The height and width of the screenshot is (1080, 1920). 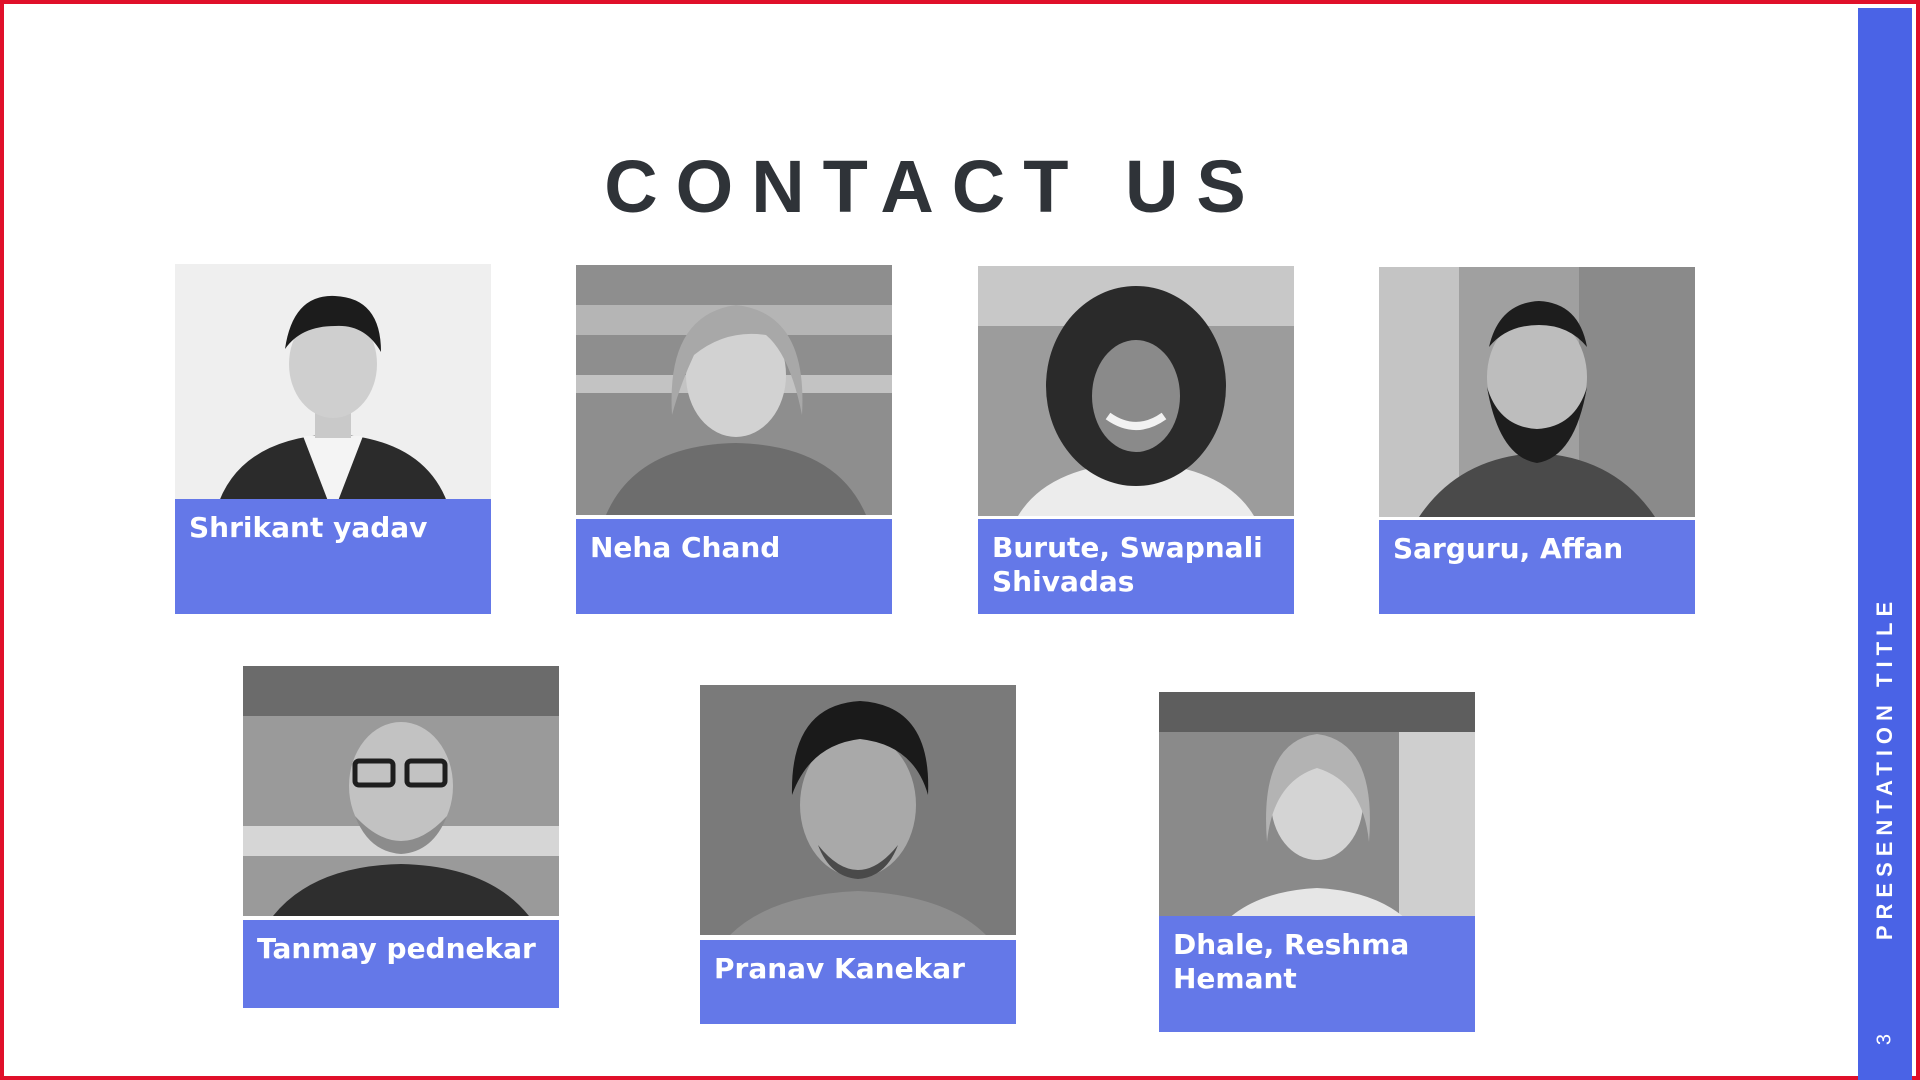 I want to click on contact-card: Burute, Swapnali Shivadas, so click(x=1136, y=440).